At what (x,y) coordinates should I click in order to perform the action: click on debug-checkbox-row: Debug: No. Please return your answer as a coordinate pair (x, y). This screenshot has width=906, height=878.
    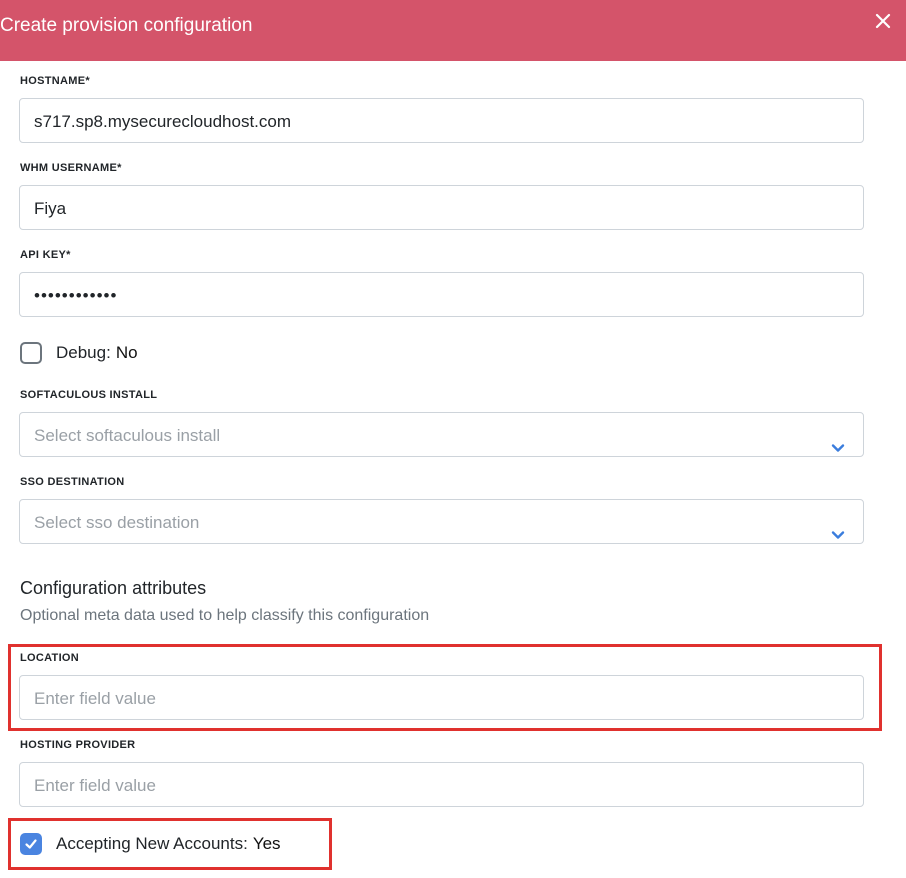
    Looking at the image, I should click on (79, 353).